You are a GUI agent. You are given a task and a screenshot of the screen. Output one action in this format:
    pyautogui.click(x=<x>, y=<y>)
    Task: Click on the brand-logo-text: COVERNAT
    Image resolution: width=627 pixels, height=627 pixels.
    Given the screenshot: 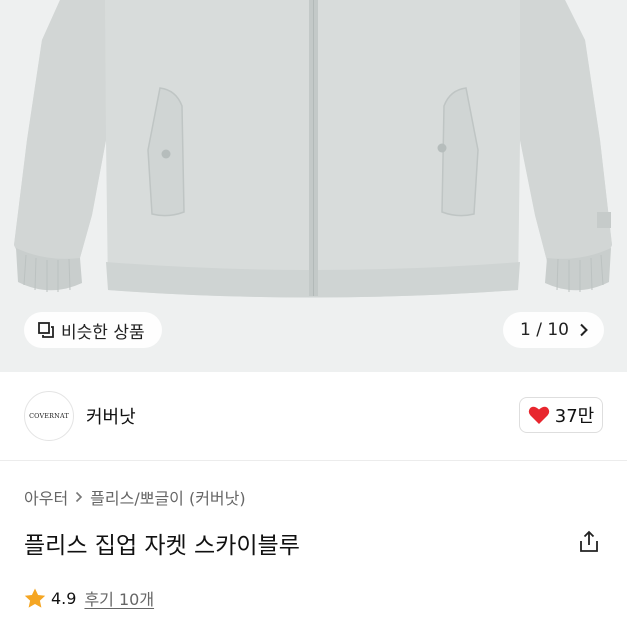 What is the action you would take?
    pyautogui.click(x=49, y=416)
    